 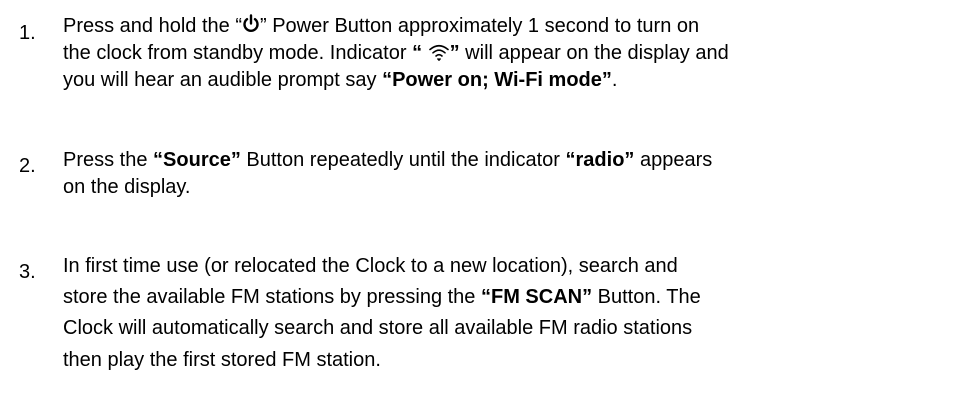 I want to click on step-text: you will hear an audible prompt say, so click(x=223, y=80).